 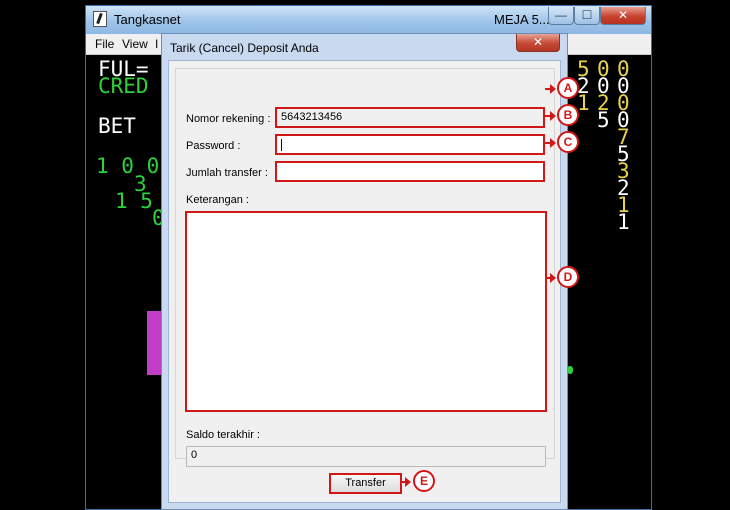 I want to click on callout-arrow-d, so click(x=550, y=278).